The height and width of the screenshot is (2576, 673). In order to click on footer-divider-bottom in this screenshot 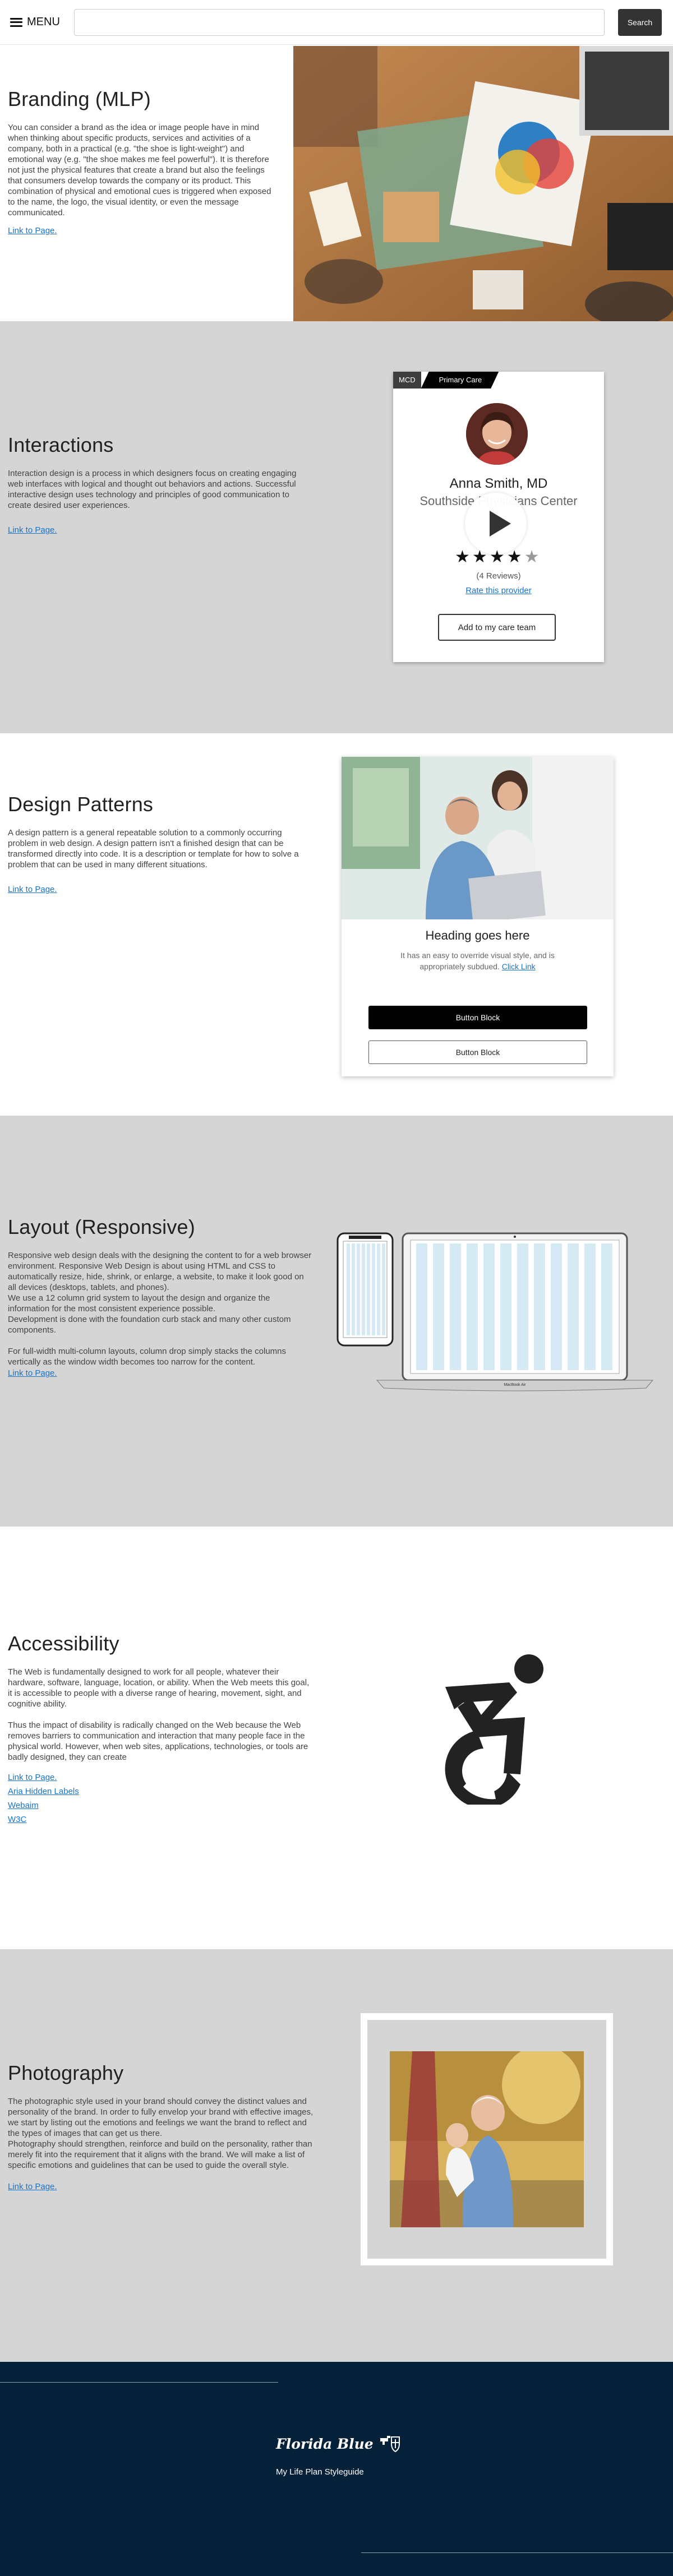, I will do `click(517, 2552)`.